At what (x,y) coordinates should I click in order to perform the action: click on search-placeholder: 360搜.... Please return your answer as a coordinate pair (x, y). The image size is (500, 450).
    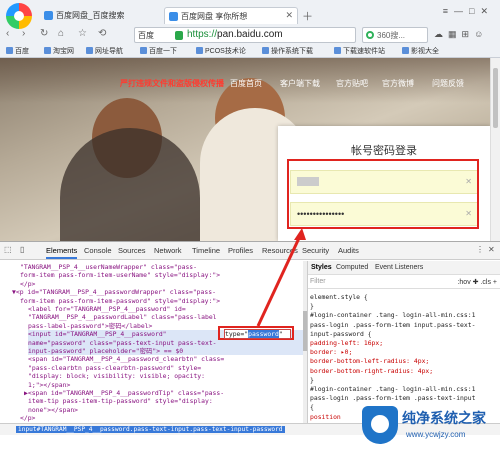
    Looking at the image, I should click on (391, 35).